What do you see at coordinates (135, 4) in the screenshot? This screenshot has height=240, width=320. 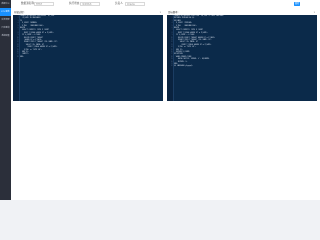 I see `owner-filter-input: Oracle` at bounding box center [135, 4].